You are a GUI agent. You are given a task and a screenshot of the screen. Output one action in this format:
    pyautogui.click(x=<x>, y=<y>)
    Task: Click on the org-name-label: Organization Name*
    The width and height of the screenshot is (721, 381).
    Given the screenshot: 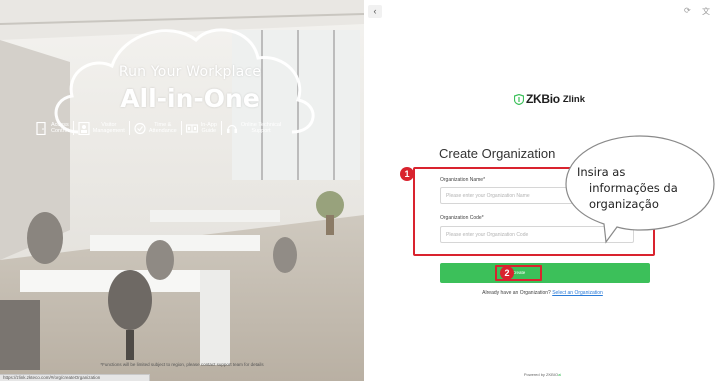 What is the action you would take?
    pyautogui.click(x=463, y=180)
    